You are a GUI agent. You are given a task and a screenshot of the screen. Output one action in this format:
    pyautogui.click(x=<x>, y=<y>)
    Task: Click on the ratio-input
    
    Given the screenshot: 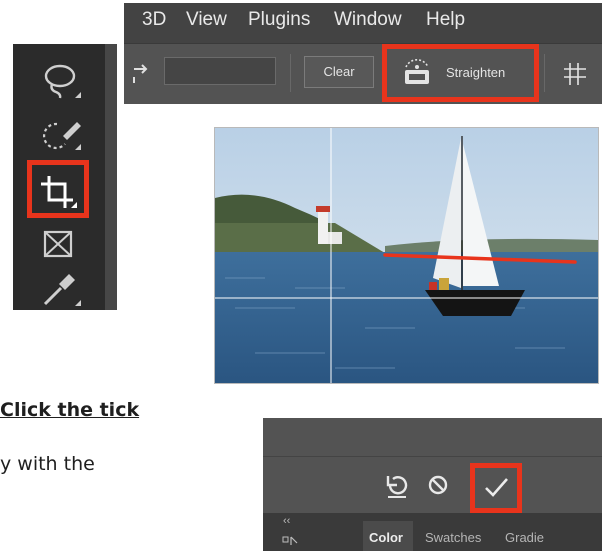 What is the action you would take?
    pyautogui.click(x=220, y=71)
    